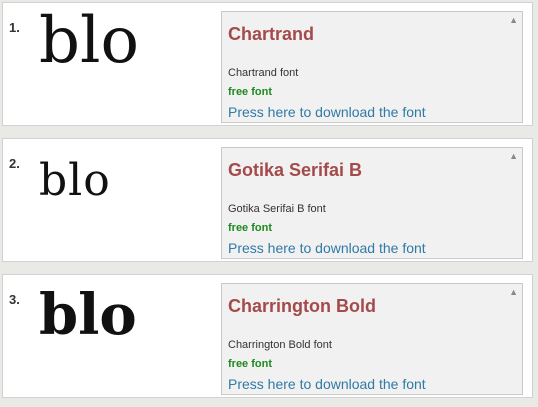  I want to click on font-description: Charrington Bold font, so click(280, 345).